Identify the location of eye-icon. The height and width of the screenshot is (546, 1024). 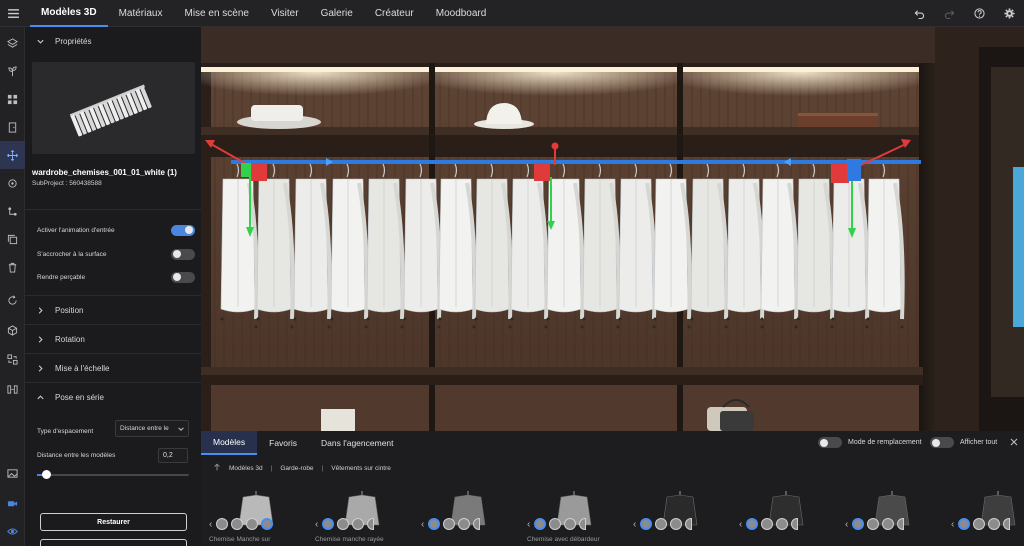
(12, 531).